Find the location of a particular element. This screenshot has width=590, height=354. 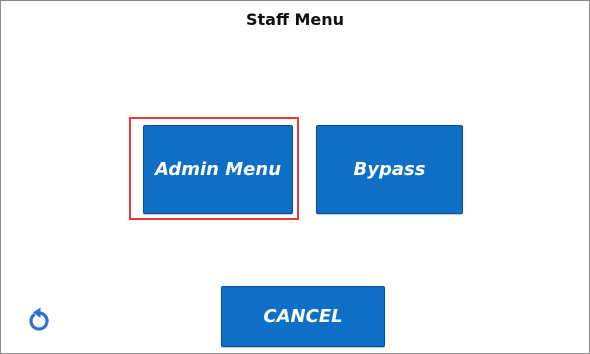

bypass-button: Bypass is located at coordinates (389, 169).